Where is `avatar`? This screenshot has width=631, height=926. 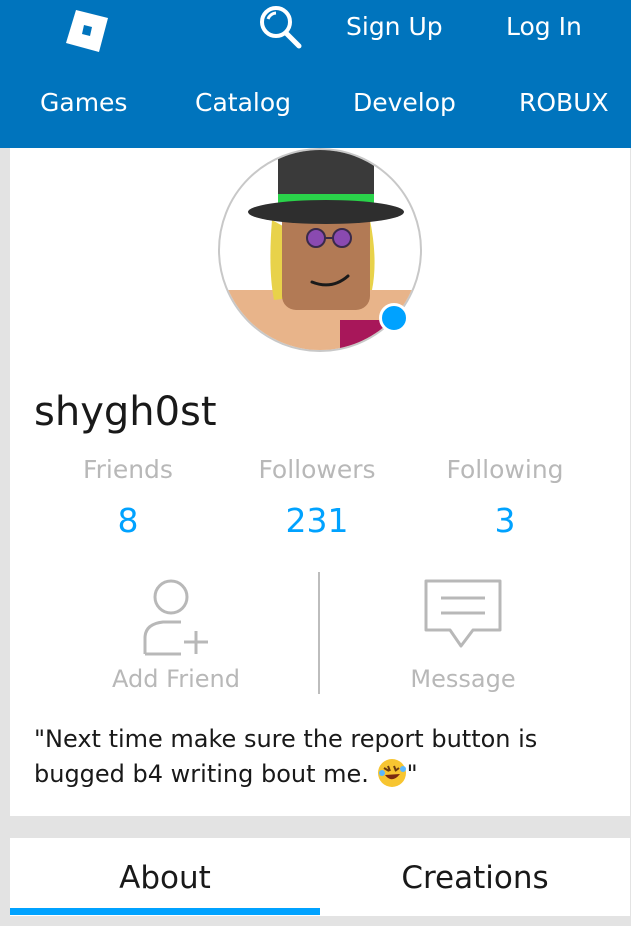
avatar is located at coordinates (320, 250).